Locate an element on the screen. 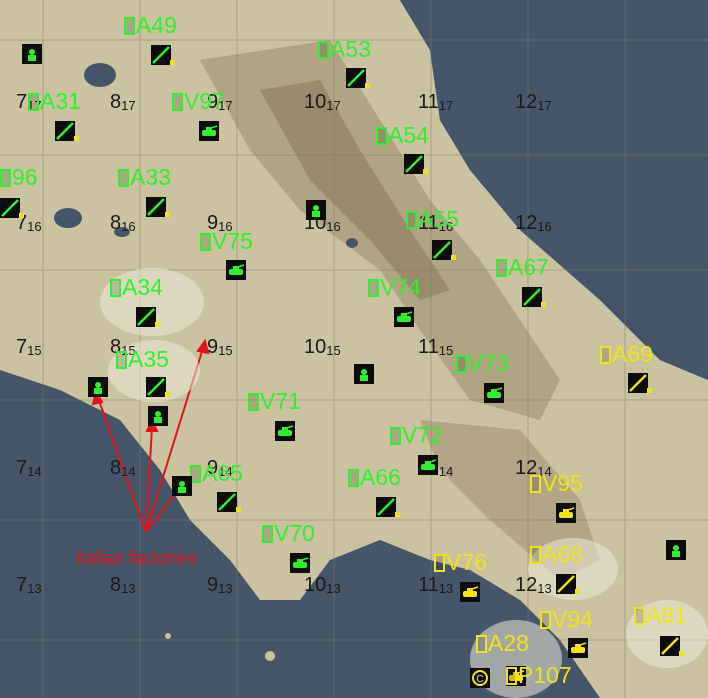 The width and height of the screenshot is (708, 698). unit-label: V73 is located at coordinates (482, 363).